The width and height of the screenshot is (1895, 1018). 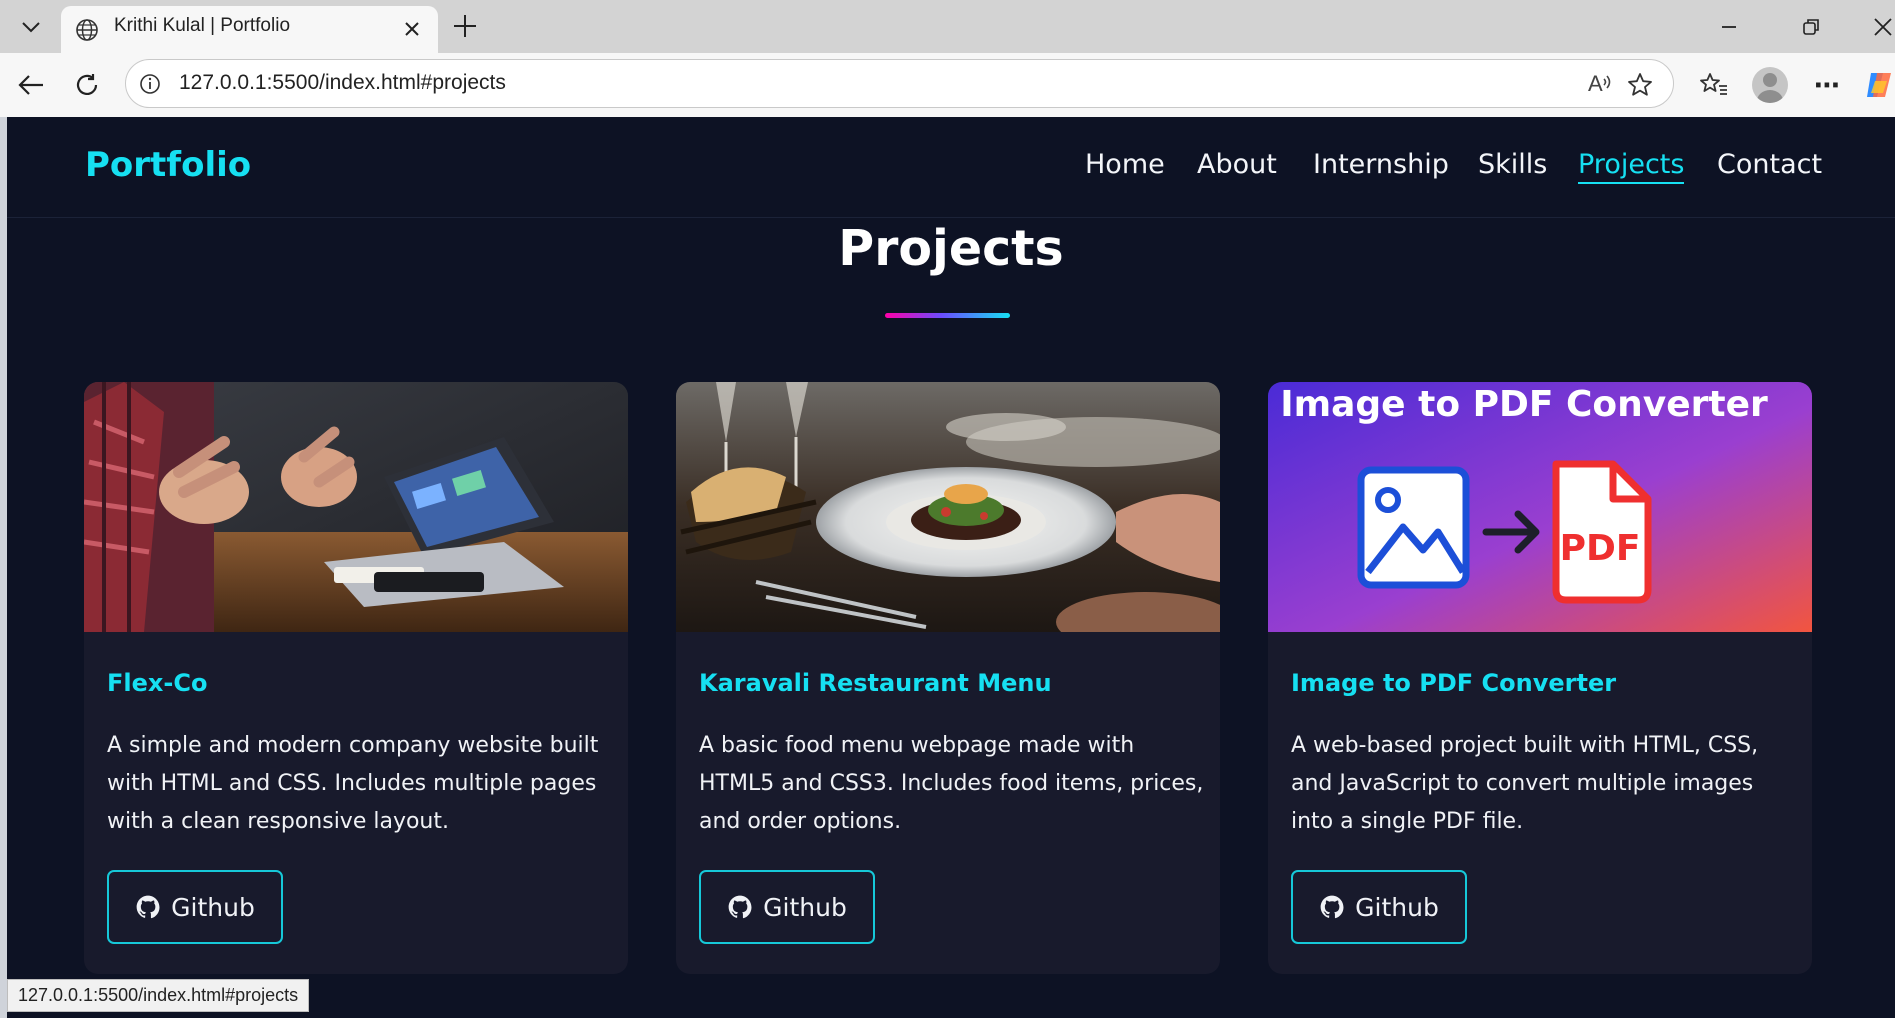 I want to click on nav-link-internship: Internship, so click(x=1381, y=164).